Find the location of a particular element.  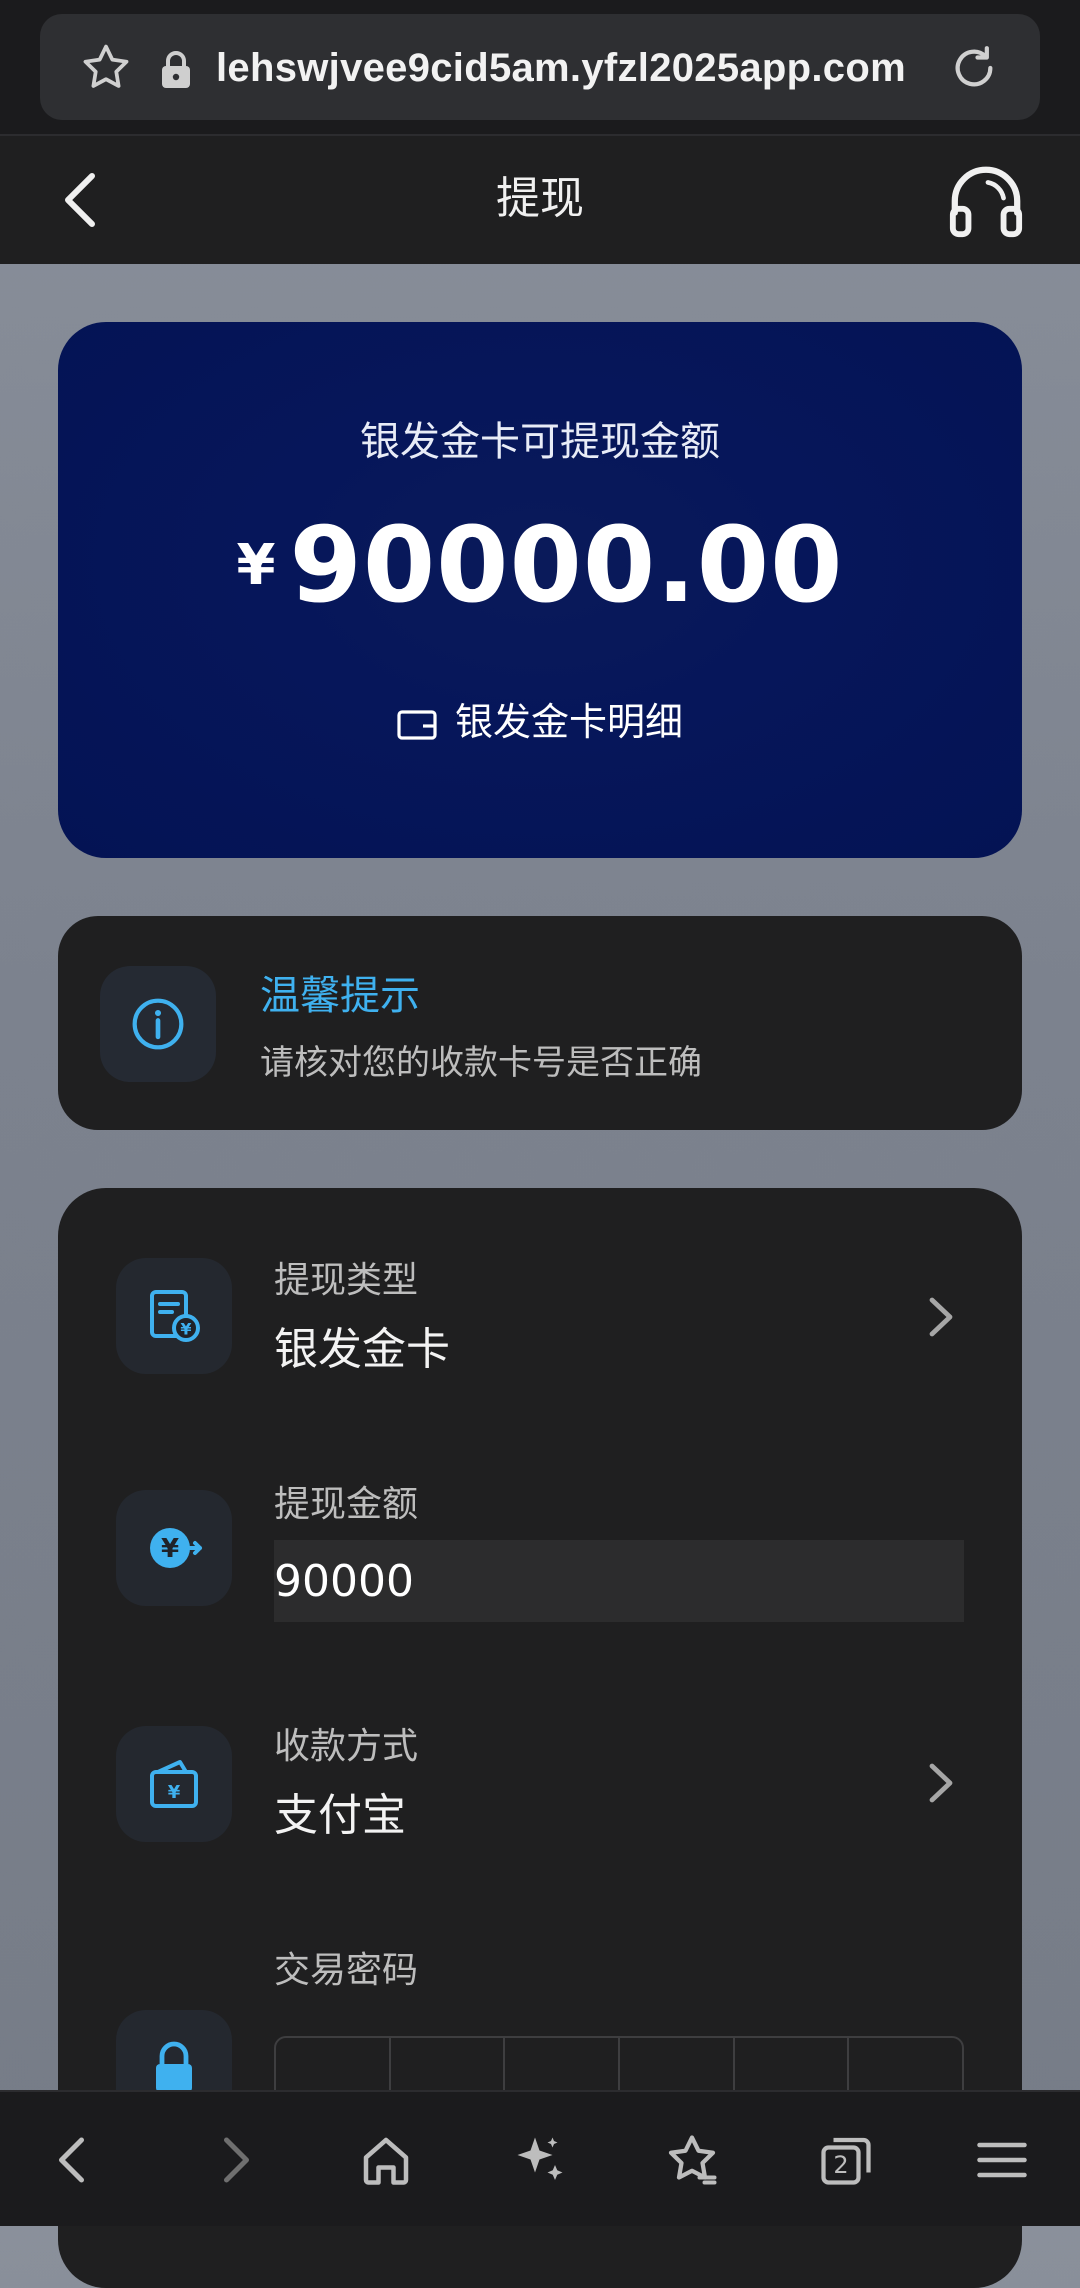

withdraw-amount-icon-wrap: ¥ is located at coordinates (174, 1548).